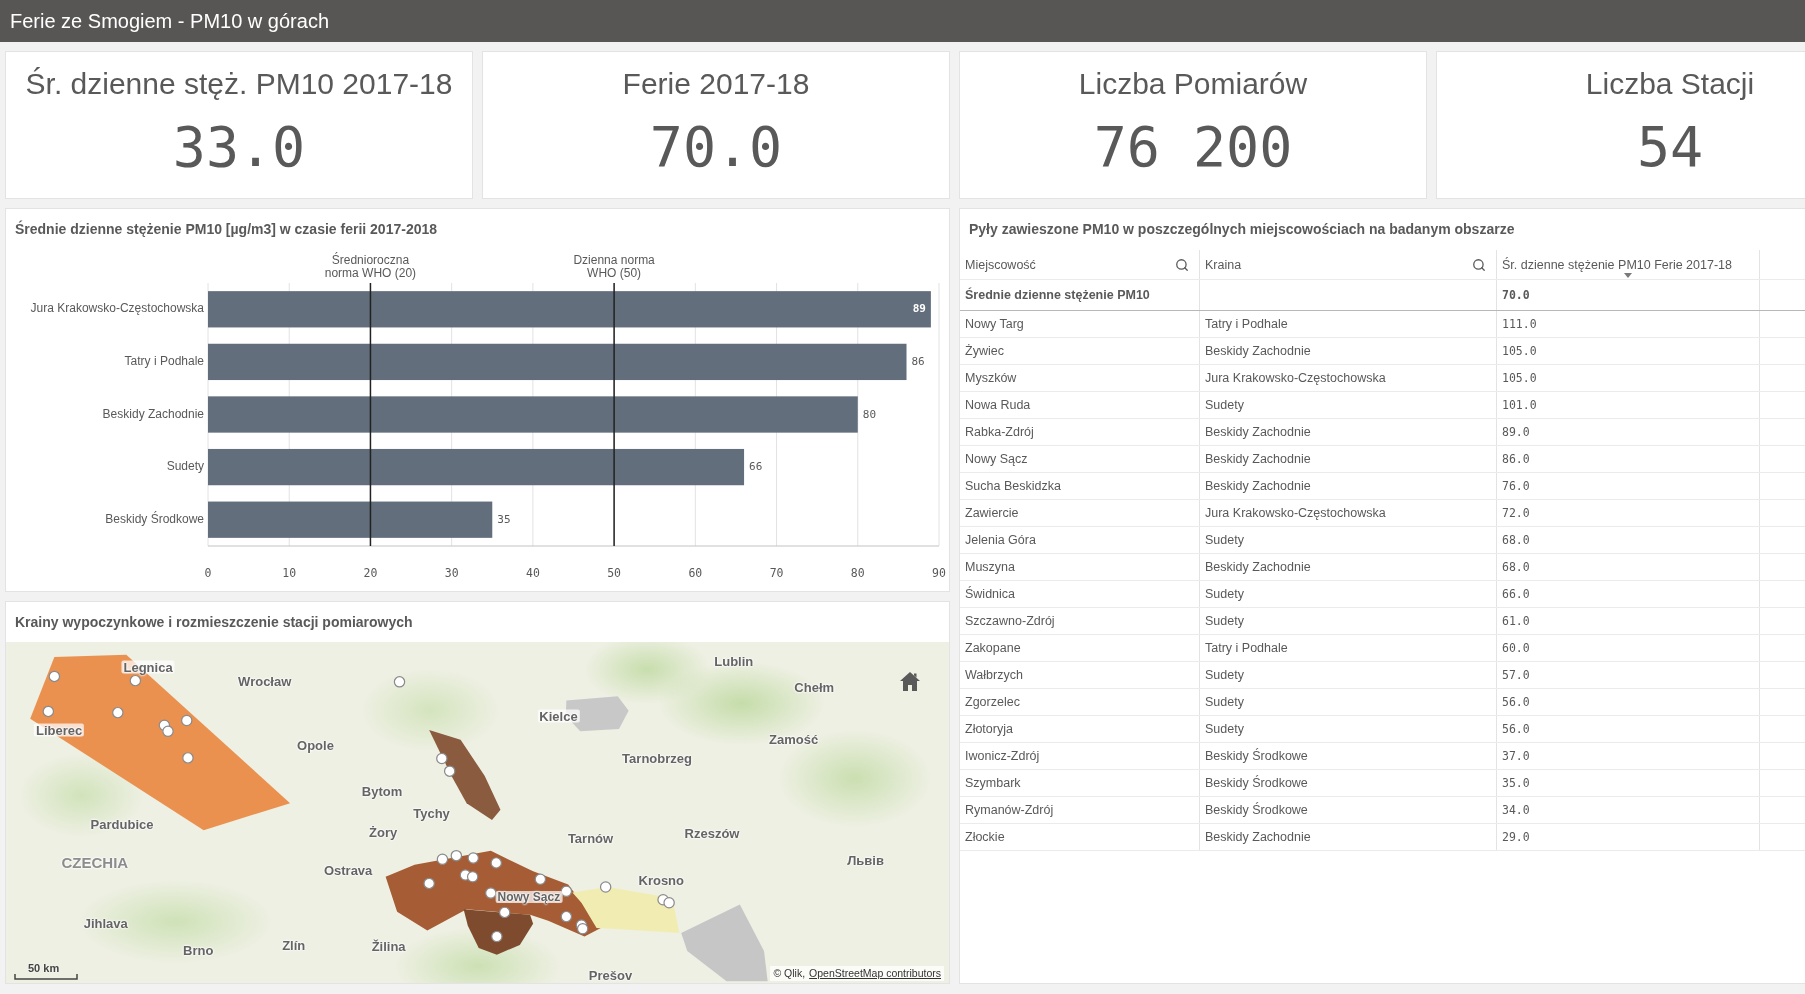 Image resolution: width=1805 pixels, height=994 pixels. Describe the element at coordinates (1080, 756) in the screenshot. I see `table-cell: Iwonicz-Zdrój` at that location.